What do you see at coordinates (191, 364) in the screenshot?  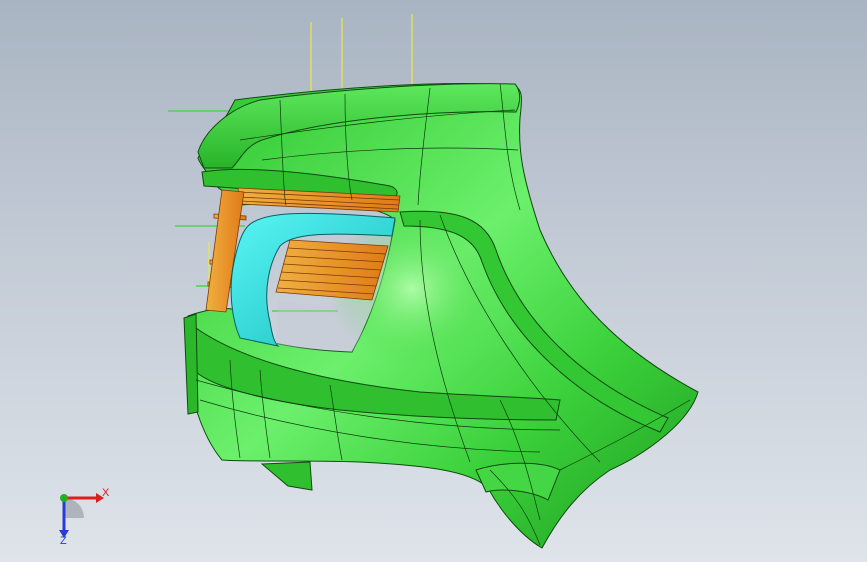 I see `bumper-end-cap` at bounding box center [191, 364].